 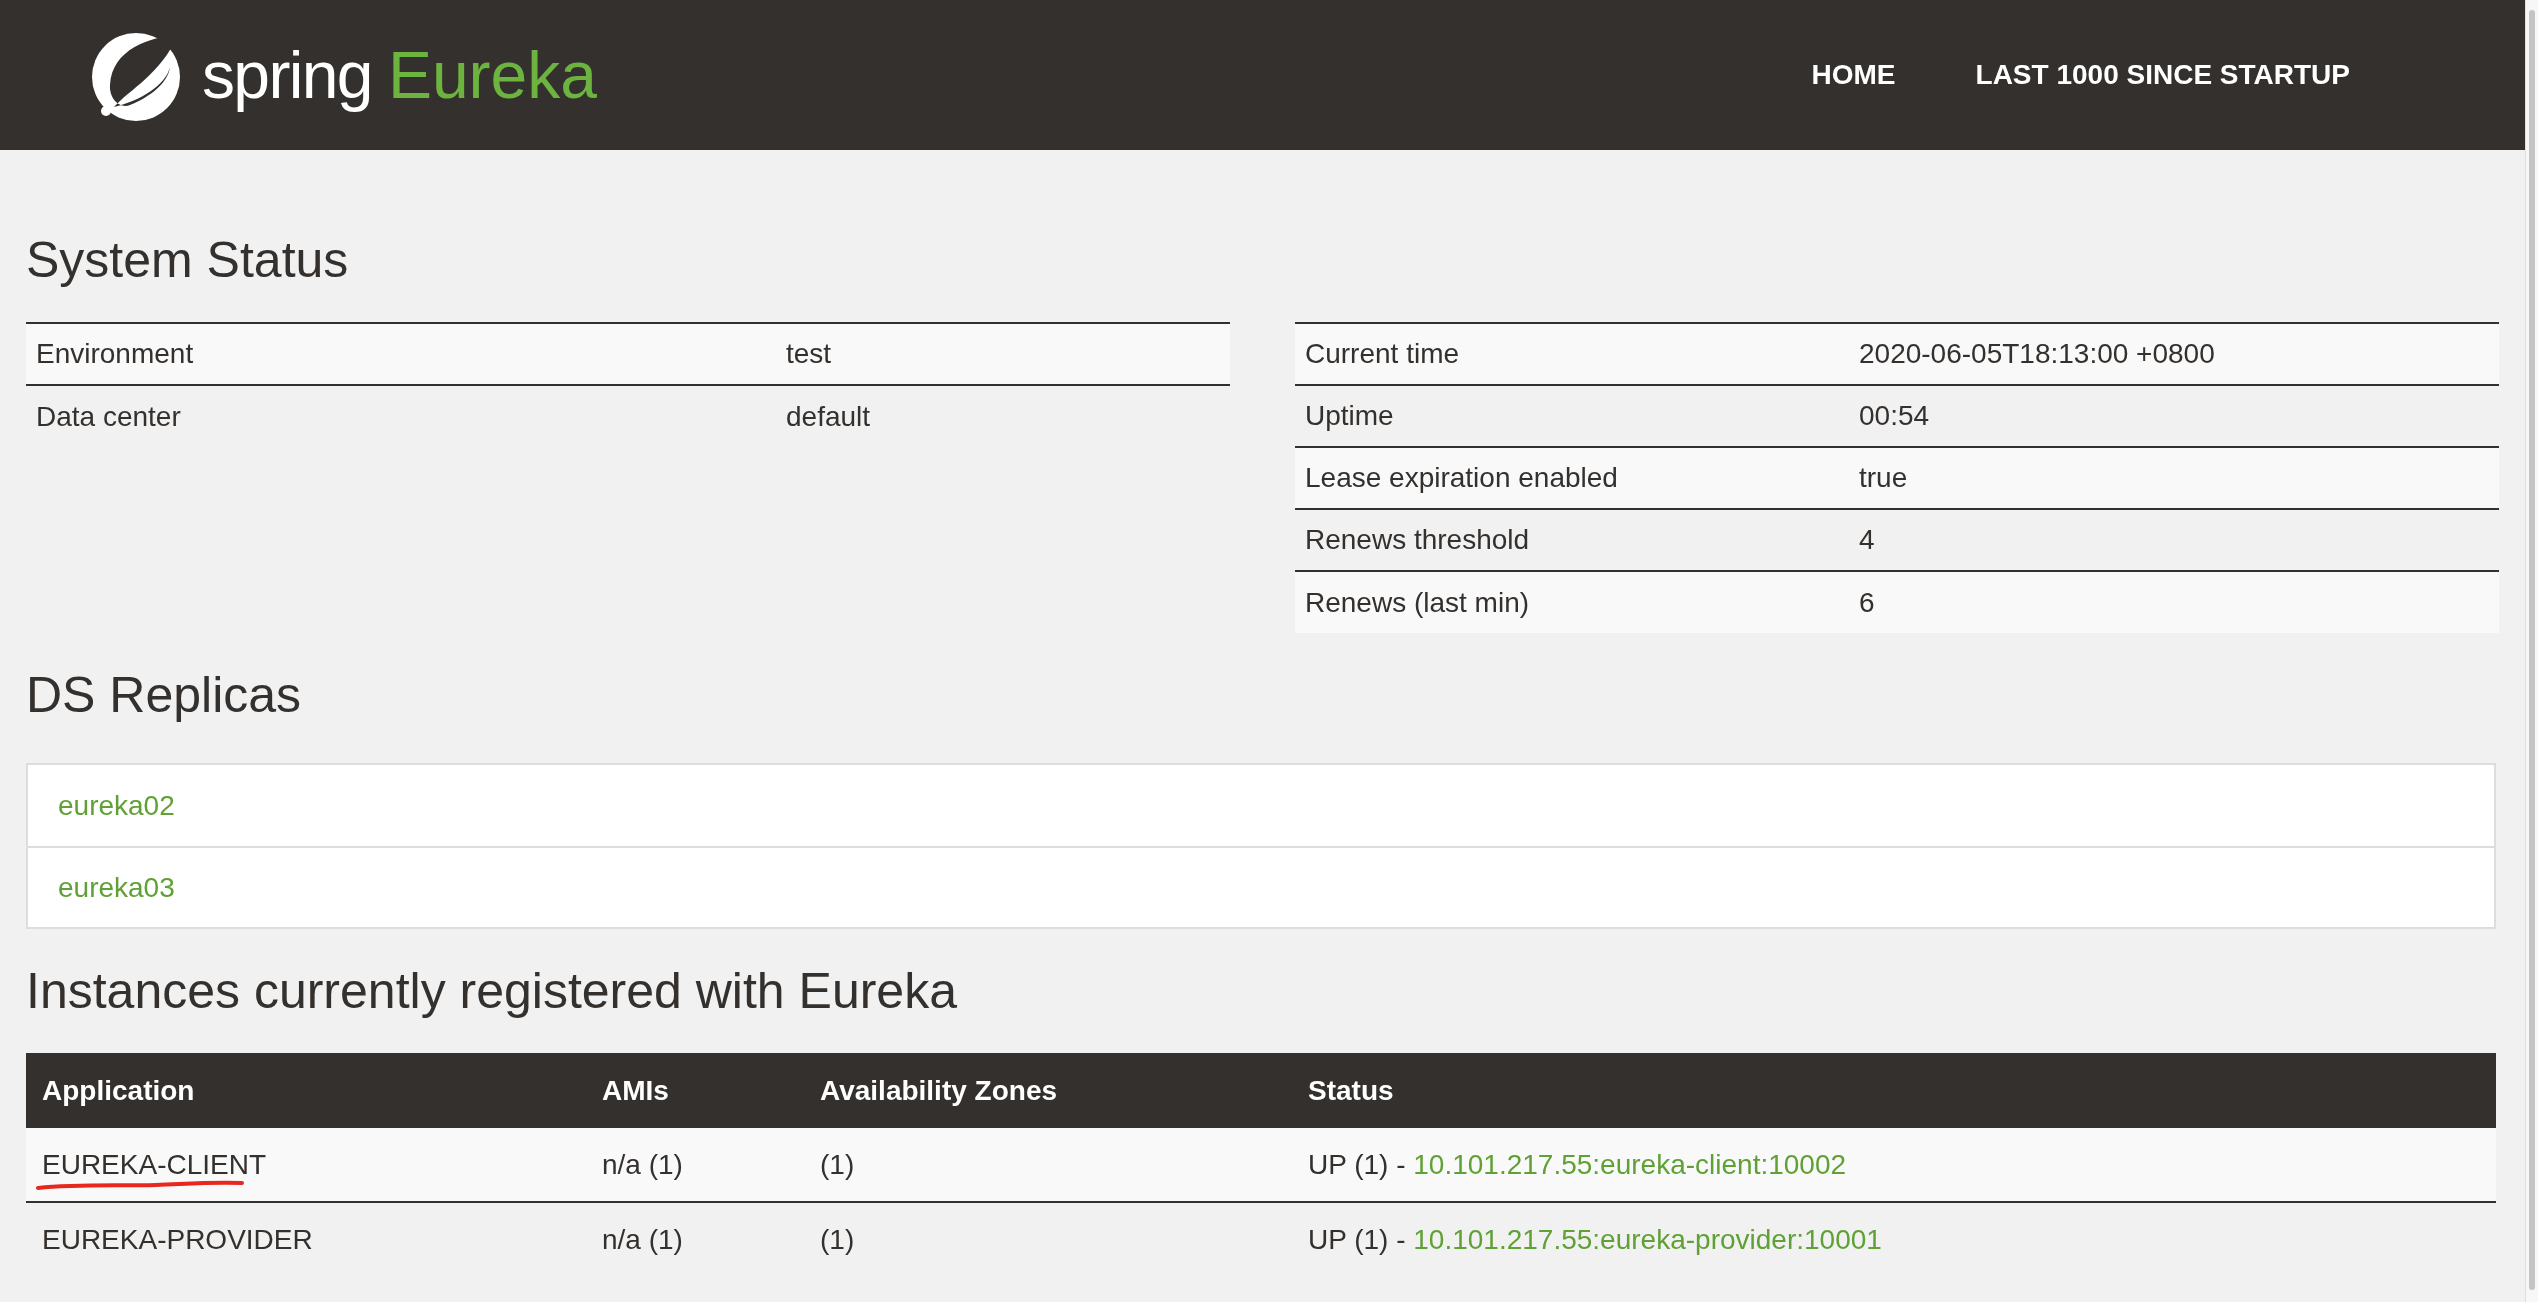 I want to click on column-header: Application, so click(x=306, y=1090).